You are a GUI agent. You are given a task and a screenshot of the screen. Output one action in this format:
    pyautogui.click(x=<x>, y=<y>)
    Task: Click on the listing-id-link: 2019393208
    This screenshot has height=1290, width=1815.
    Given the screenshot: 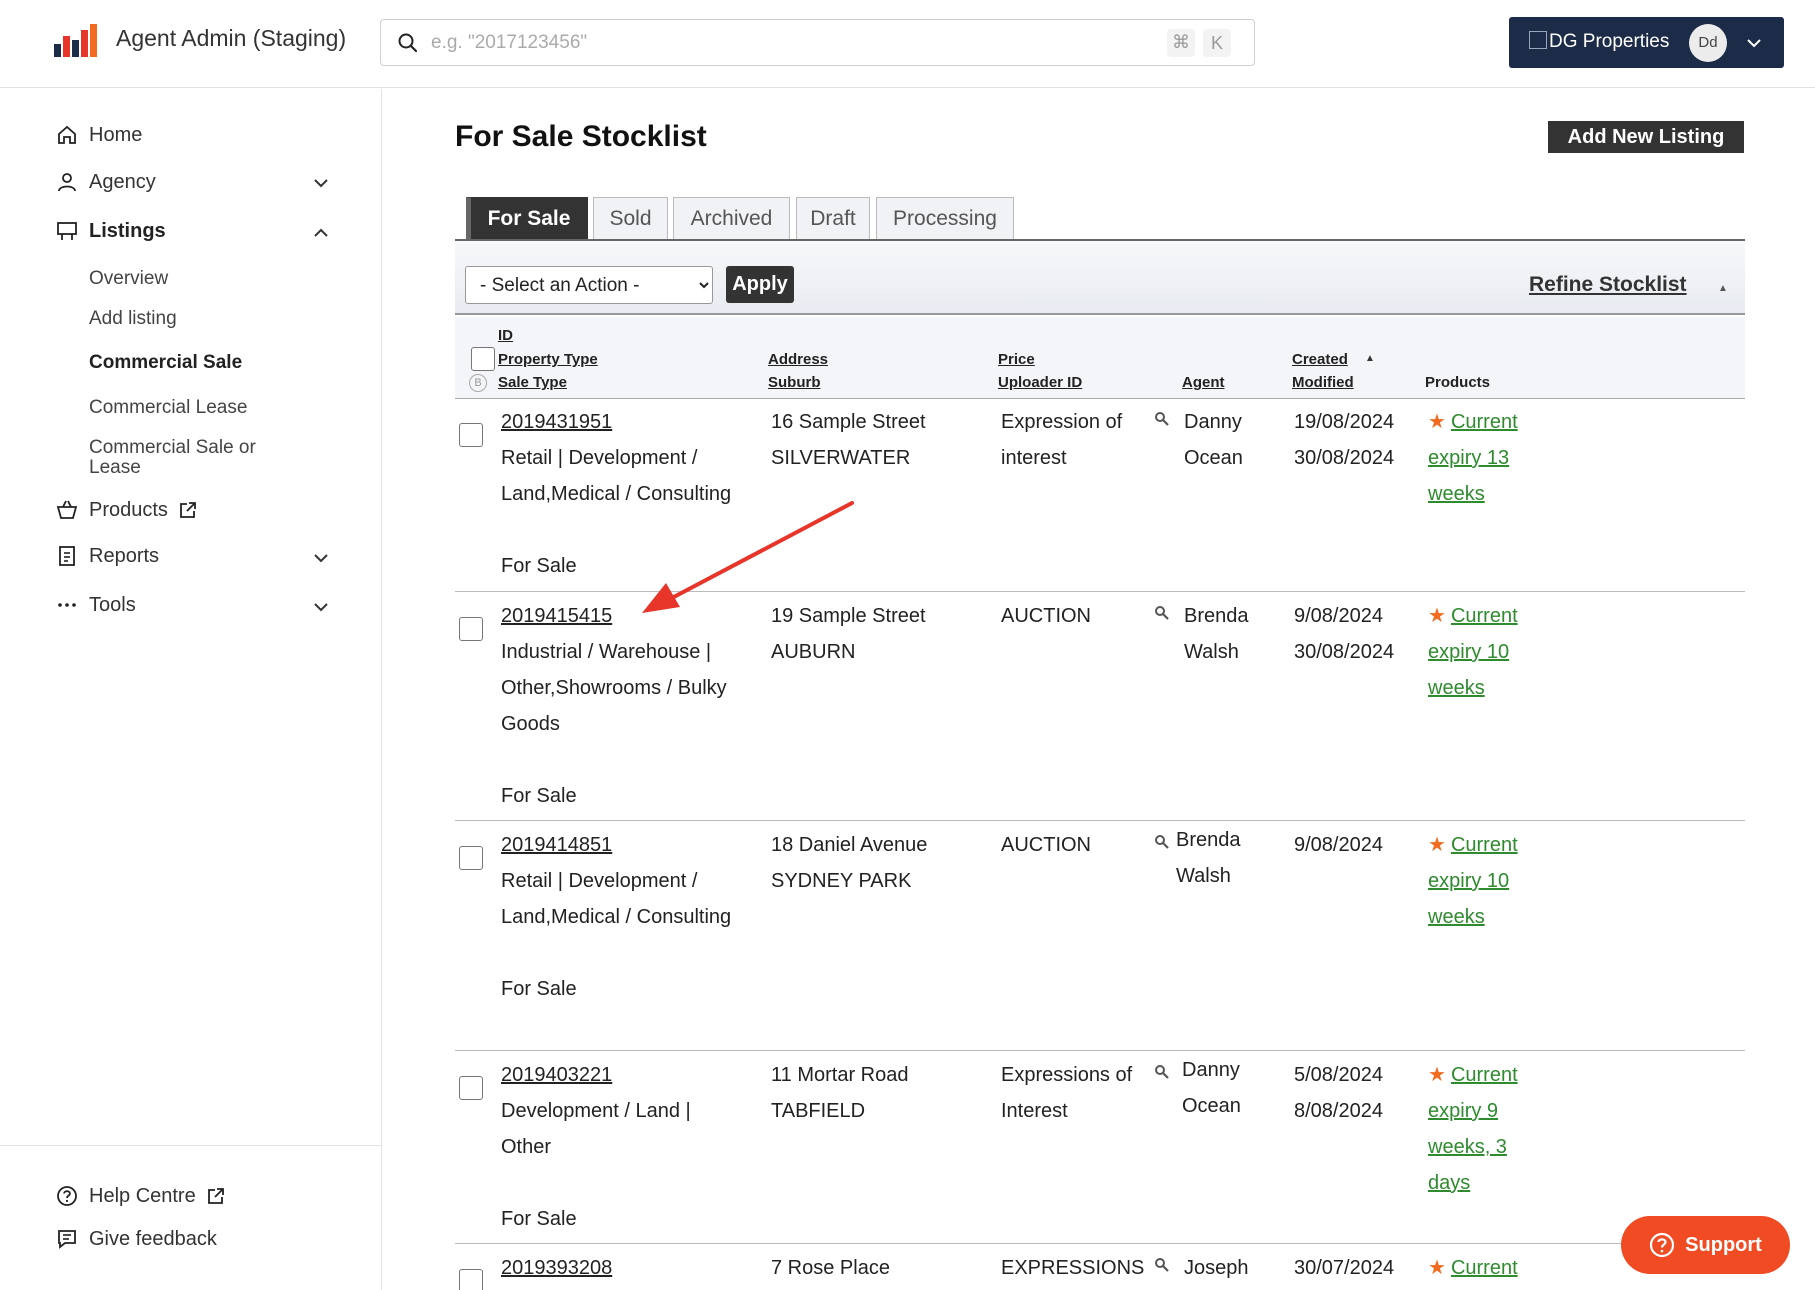 What is the action you would take?
    pyautogui.click(x=556, y=1268)
    